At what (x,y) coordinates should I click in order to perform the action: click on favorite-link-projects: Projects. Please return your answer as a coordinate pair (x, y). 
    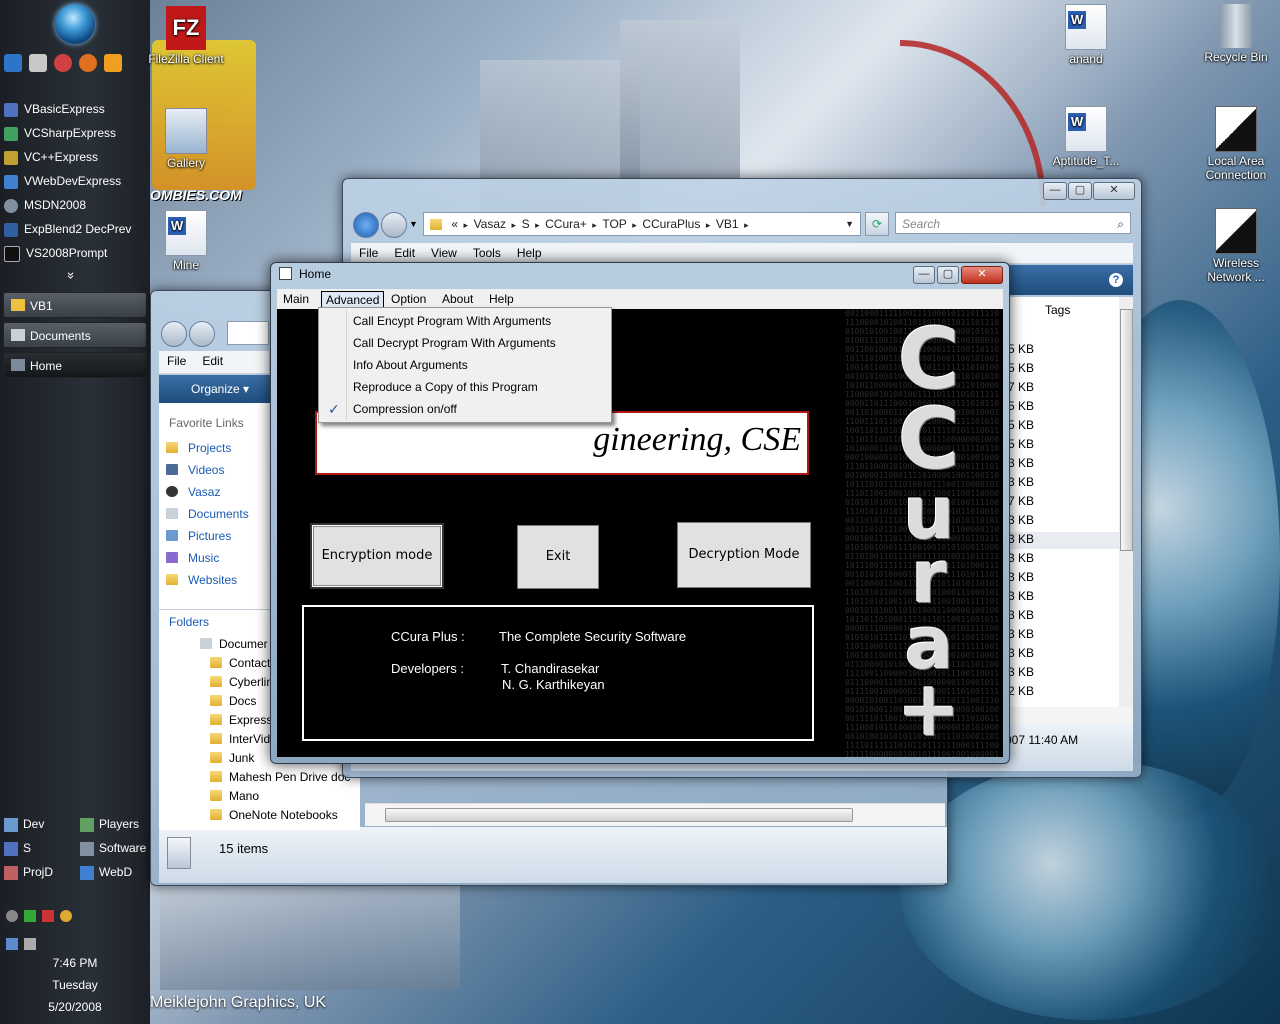
    Looking at the image, I should click on (209, 448).